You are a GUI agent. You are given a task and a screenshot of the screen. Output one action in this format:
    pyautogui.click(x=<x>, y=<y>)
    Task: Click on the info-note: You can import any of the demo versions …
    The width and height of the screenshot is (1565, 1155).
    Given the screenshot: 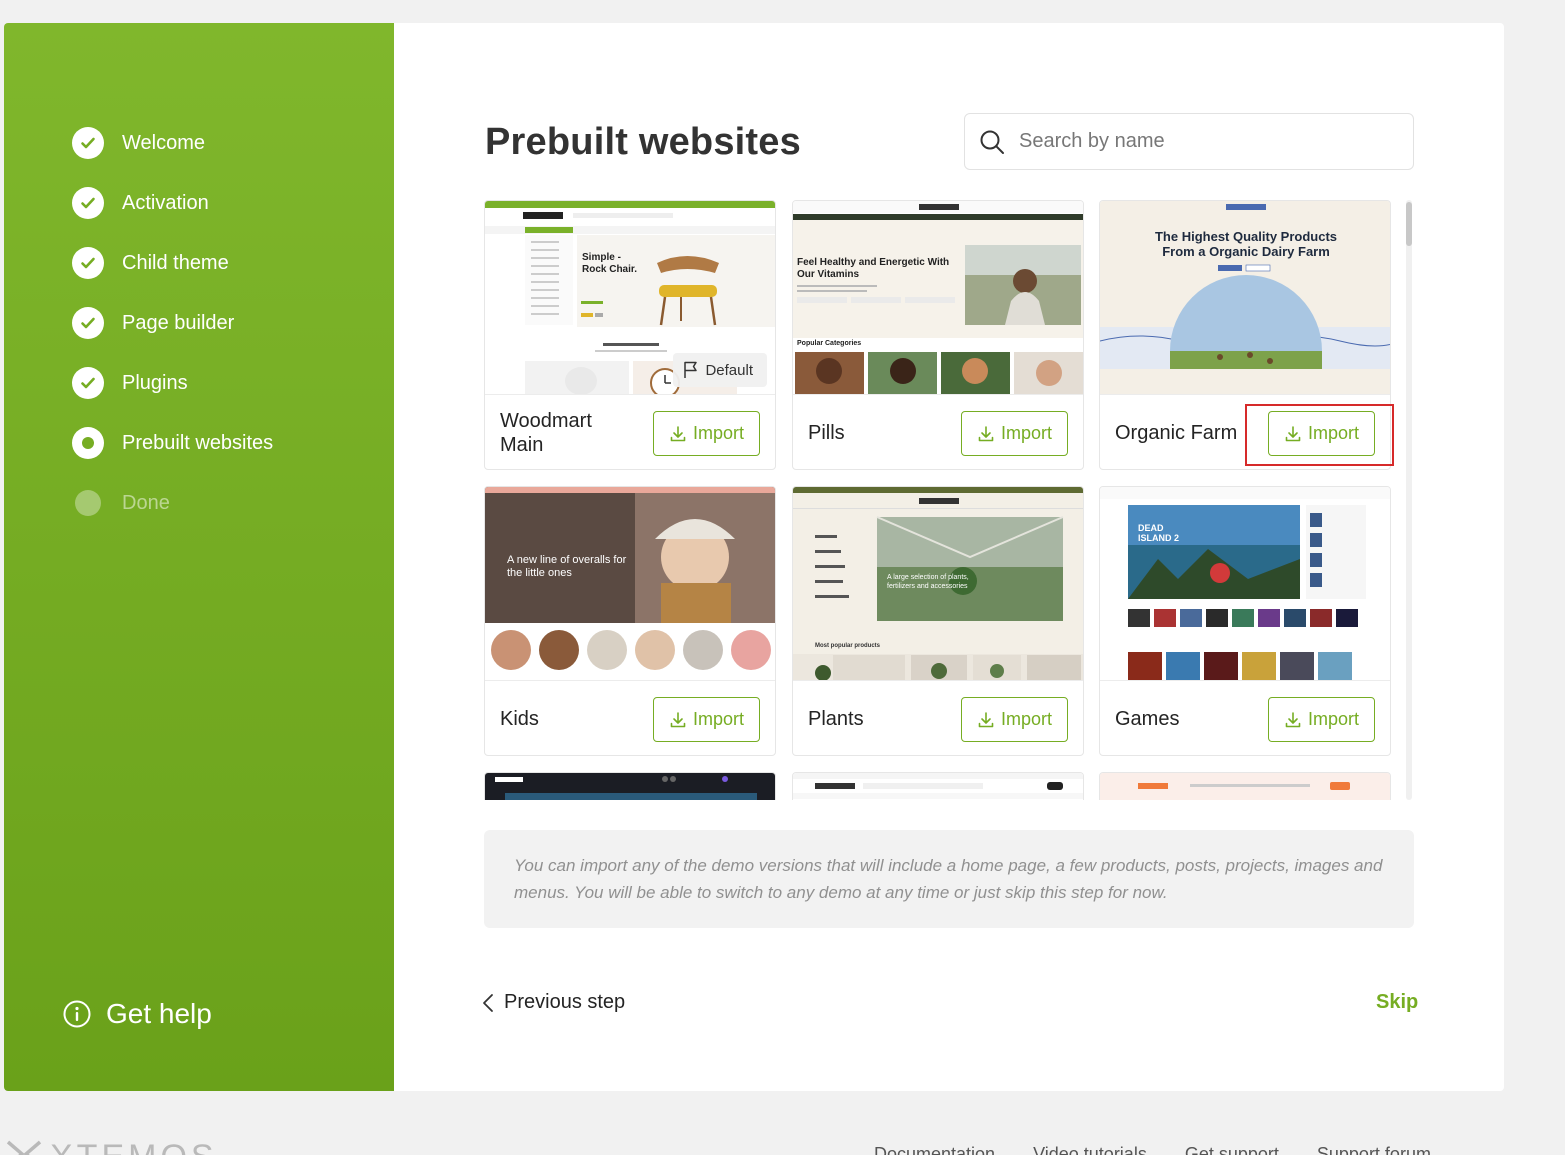 What is the action you would take?
    pyautogui.click(x=949, y=879)
    